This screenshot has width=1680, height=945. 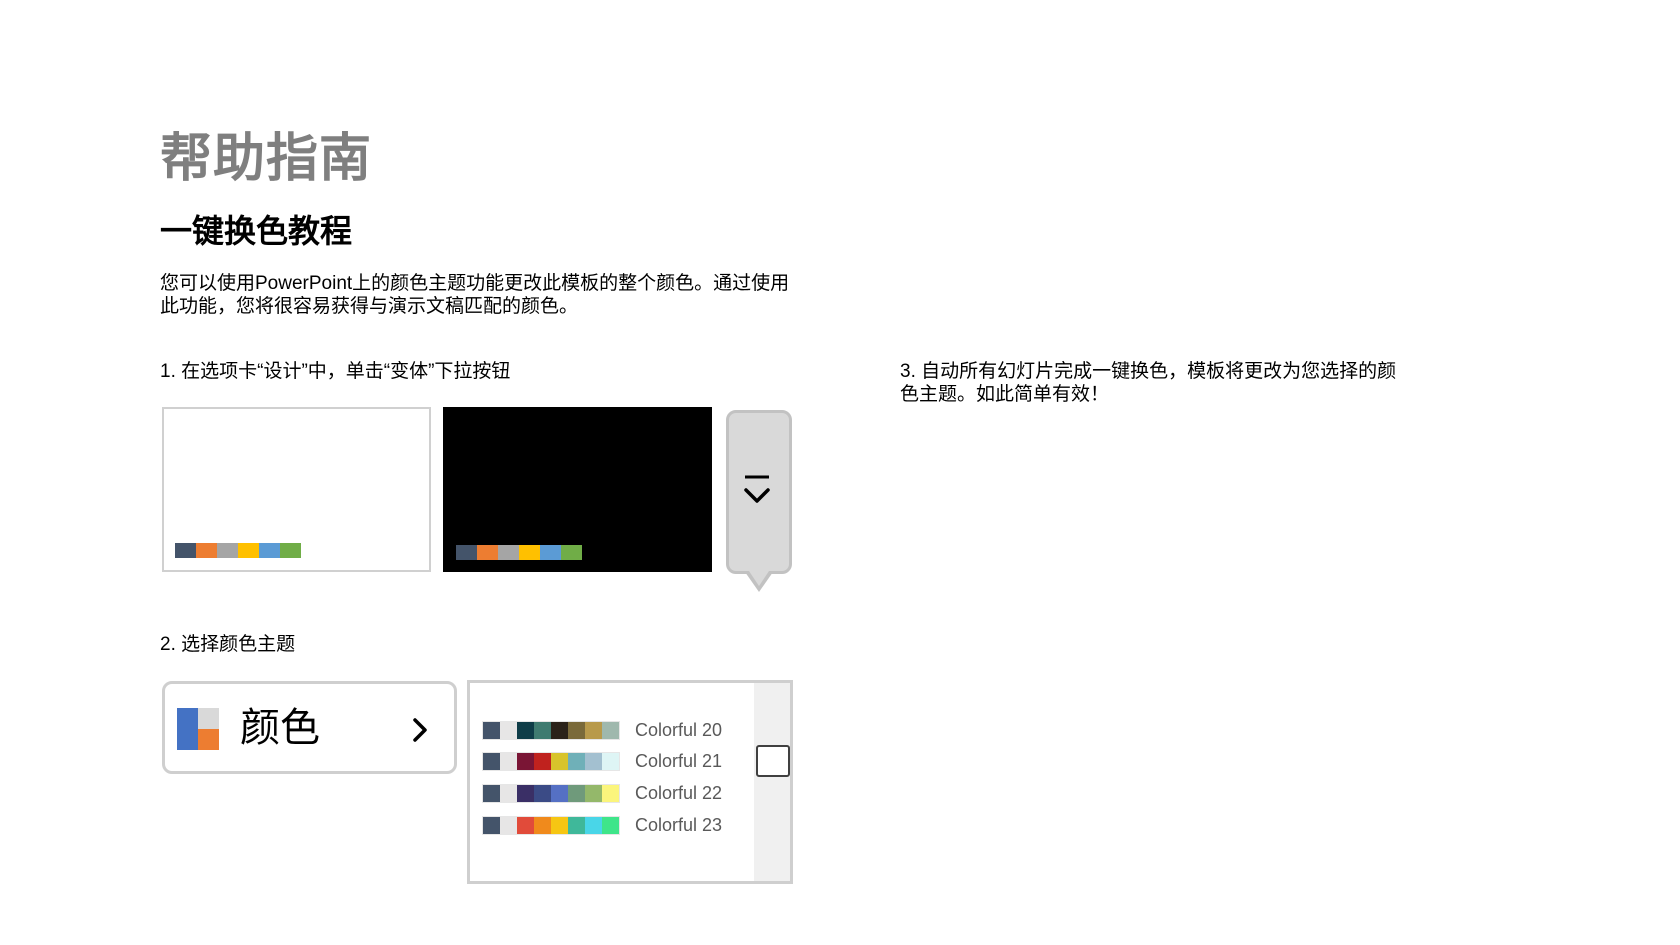 What do you see at coordinates (772, 782) in the screenshot?
I see `theme-list-scrollbar` at bounding box center [772, 782].